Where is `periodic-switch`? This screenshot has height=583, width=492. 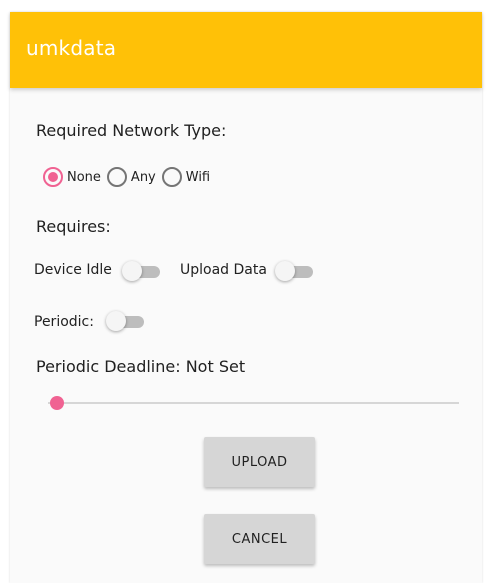 periodic-switch is located at coordinates (125, 321).